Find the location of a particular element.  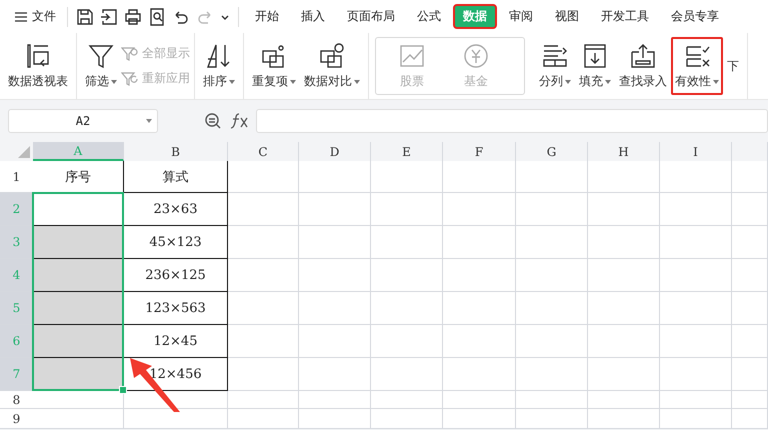

table-cell: 23×63 is located at coordinates (176, 209).